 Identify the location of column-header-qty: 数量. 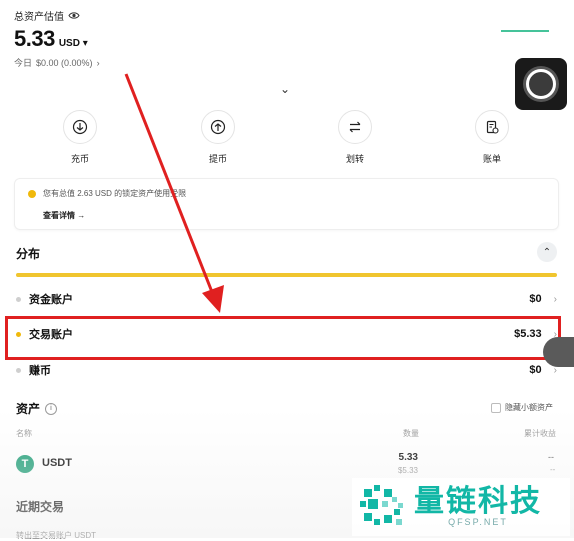
(411, 433).